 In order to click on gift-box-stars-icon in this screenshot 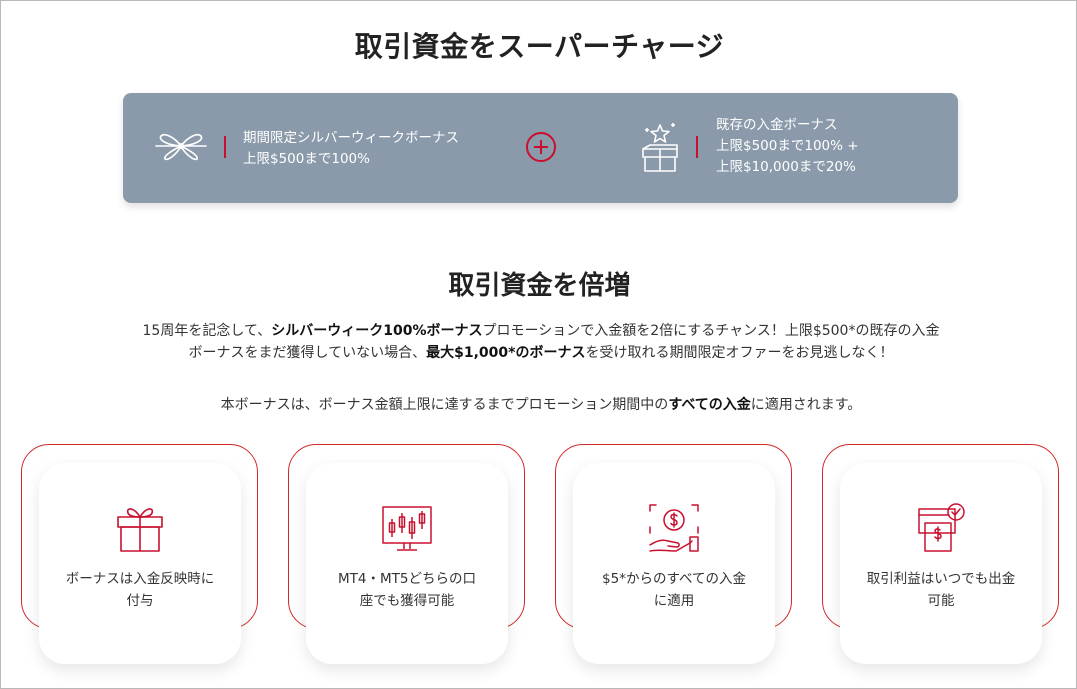, I will do `click(660, 147)`.